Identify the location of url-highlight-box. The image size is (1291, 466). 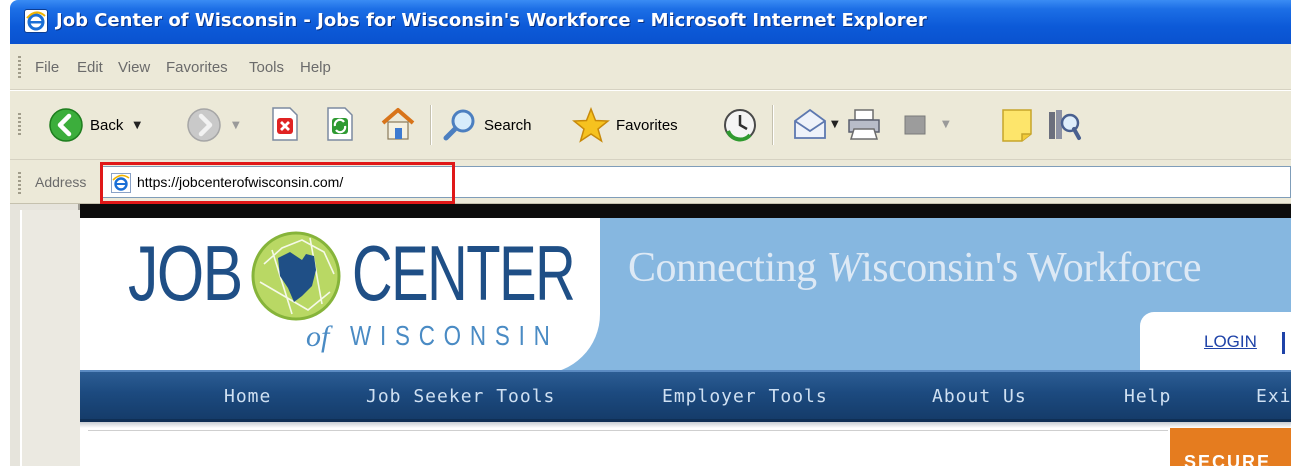
(277, 183).